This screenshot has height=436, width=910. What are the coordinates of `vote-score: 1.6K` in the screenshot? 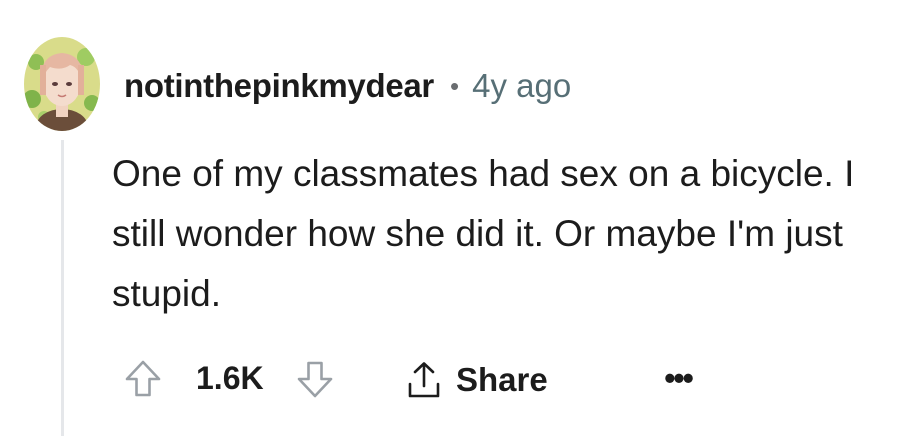 It's located at (230, 378).